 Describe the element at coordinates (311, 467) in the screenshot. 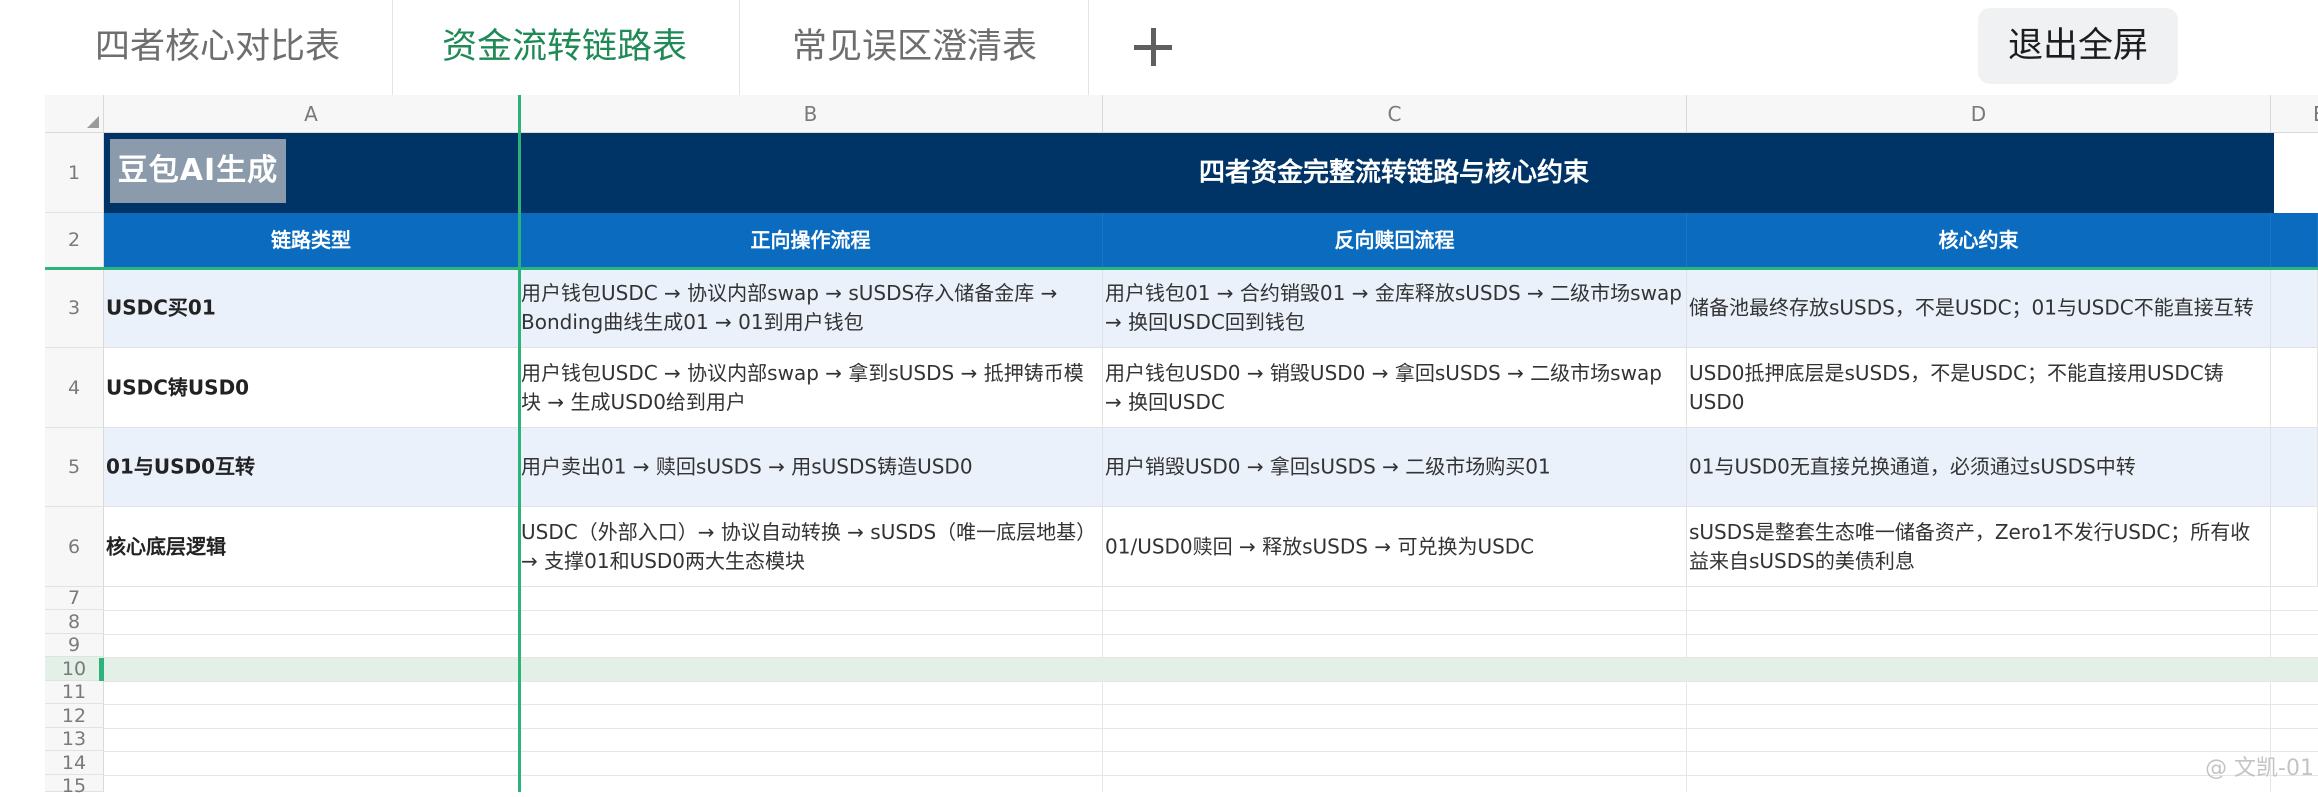

I see `table-cell: 01与USD0互转` at that location.